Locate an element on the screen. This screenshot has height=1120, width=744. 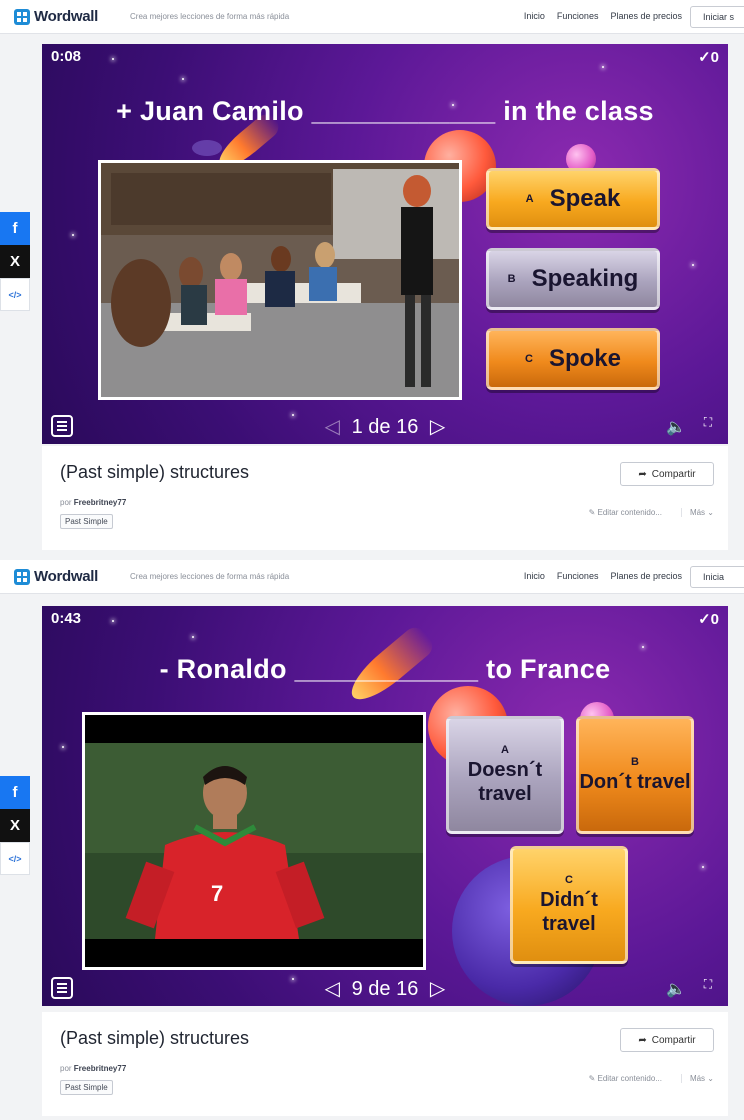
answer-c-button: C Didn´t travel is located at coordinates (569, 905).